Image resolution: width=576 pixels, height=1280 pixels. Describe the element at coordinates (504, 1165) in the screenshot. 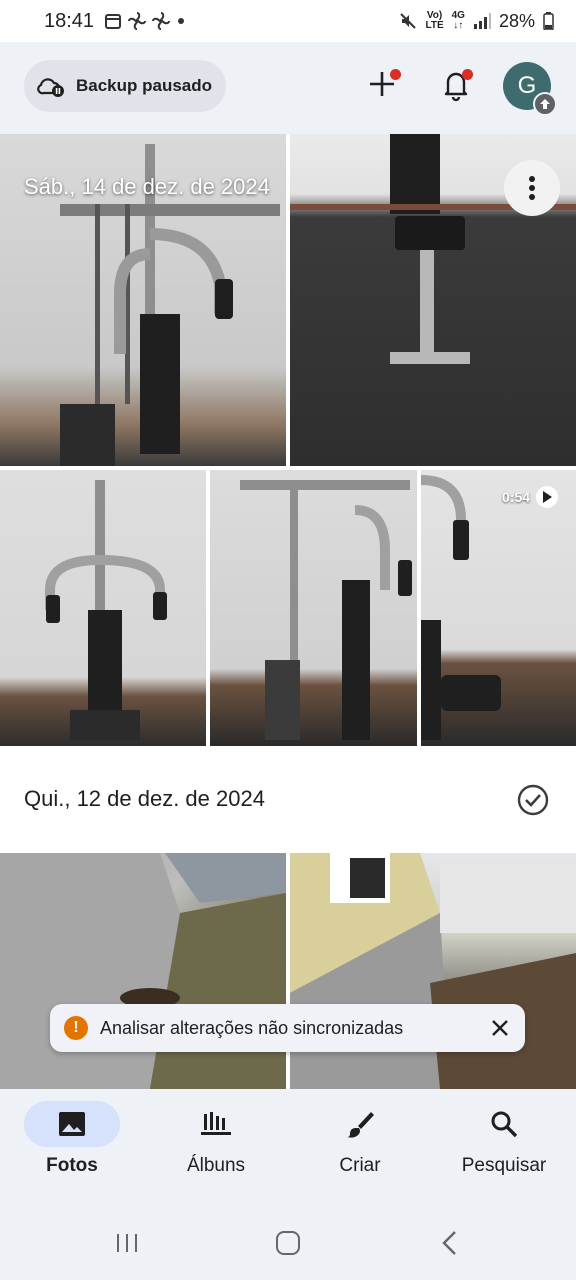

I see `nav-label: Pesquisar` at that location.